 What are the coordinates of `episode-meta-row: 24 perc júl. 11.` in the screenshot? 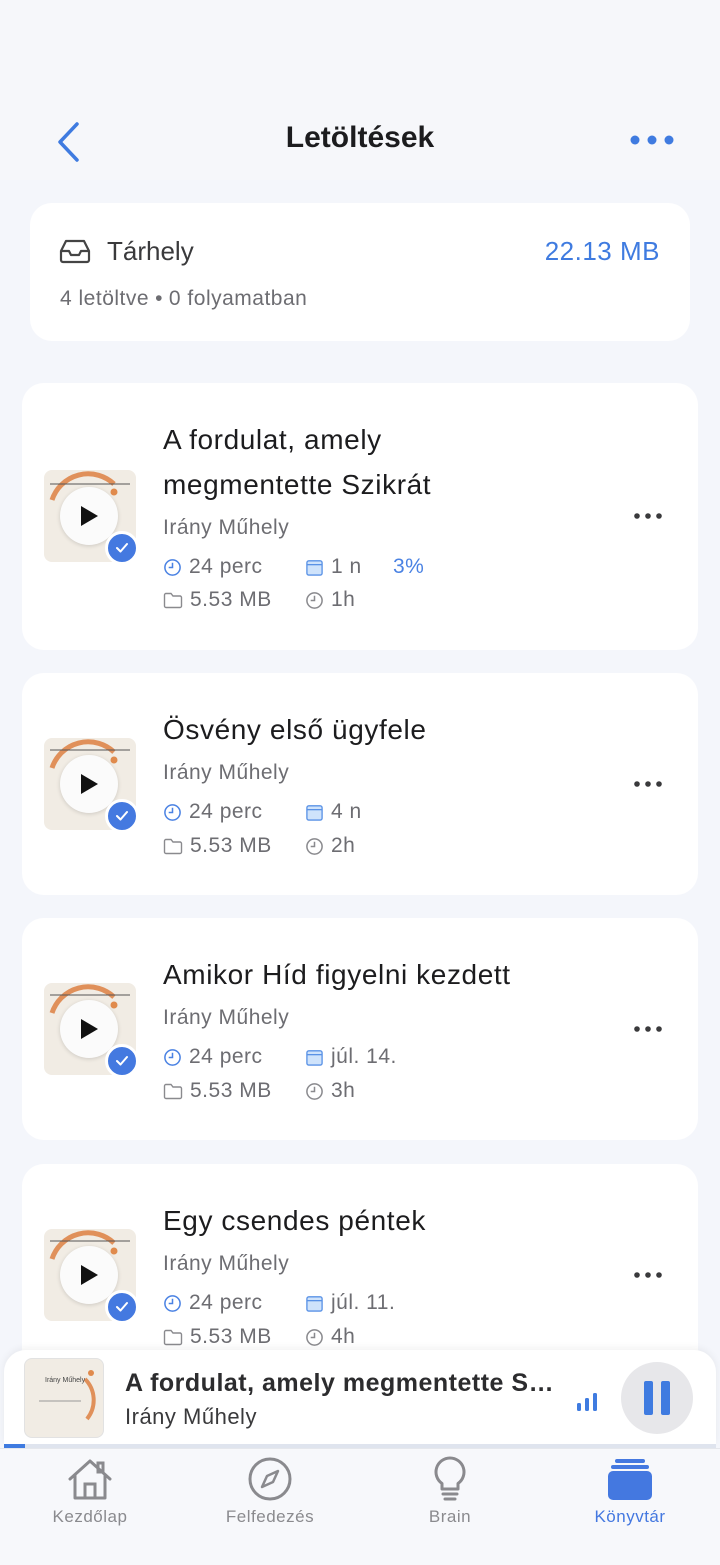 It's located at (279, 1303).